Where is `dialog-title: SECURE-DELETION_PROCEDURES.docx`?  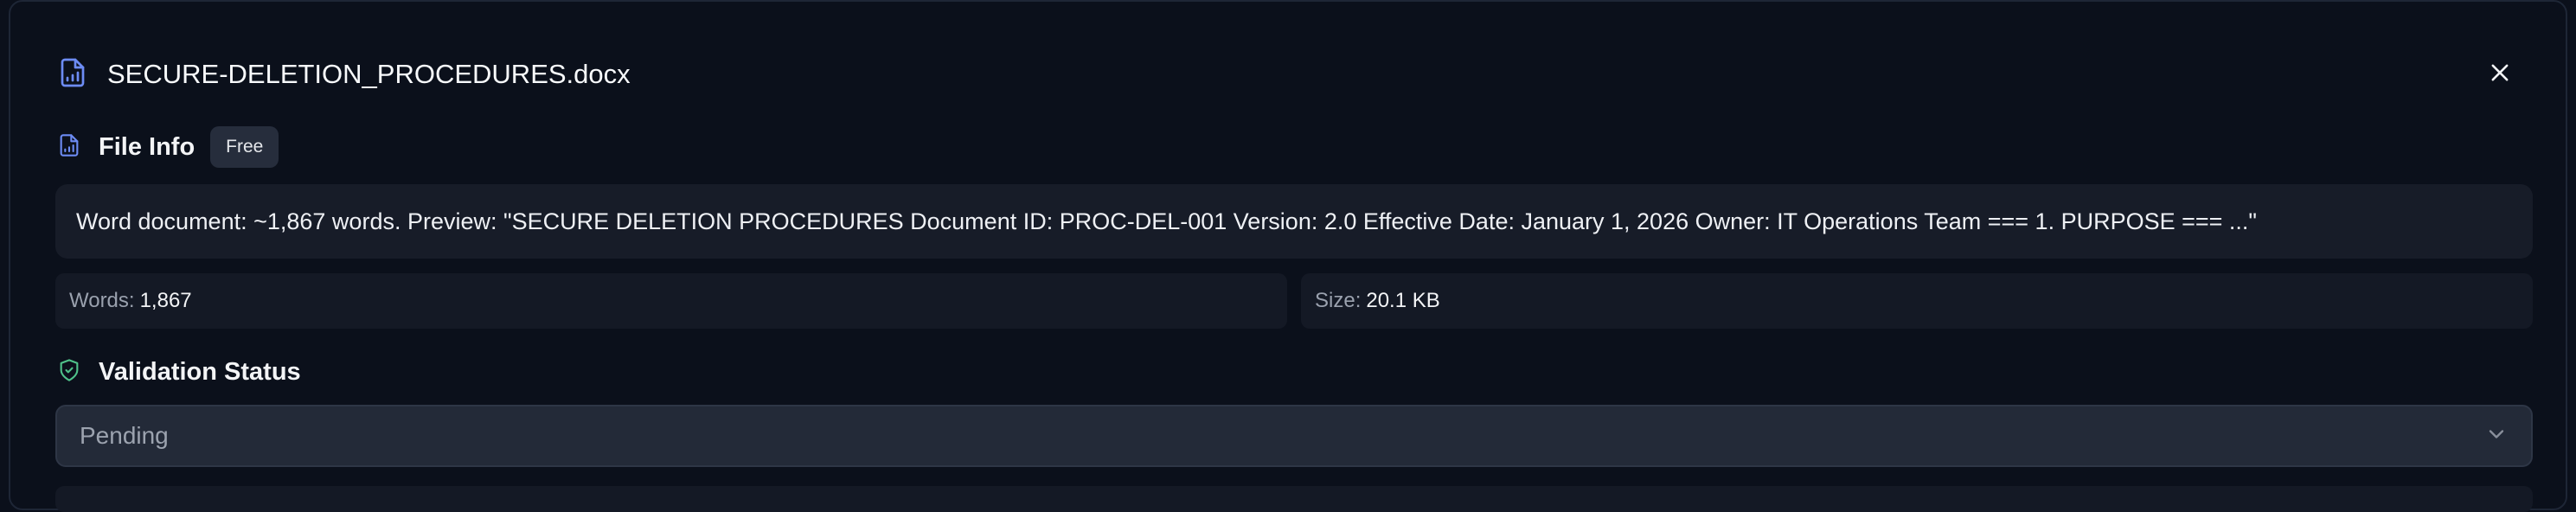
dialog-title: SECURE-DELETION_PROCEDURES.docx is located at coordinates (369, 74).